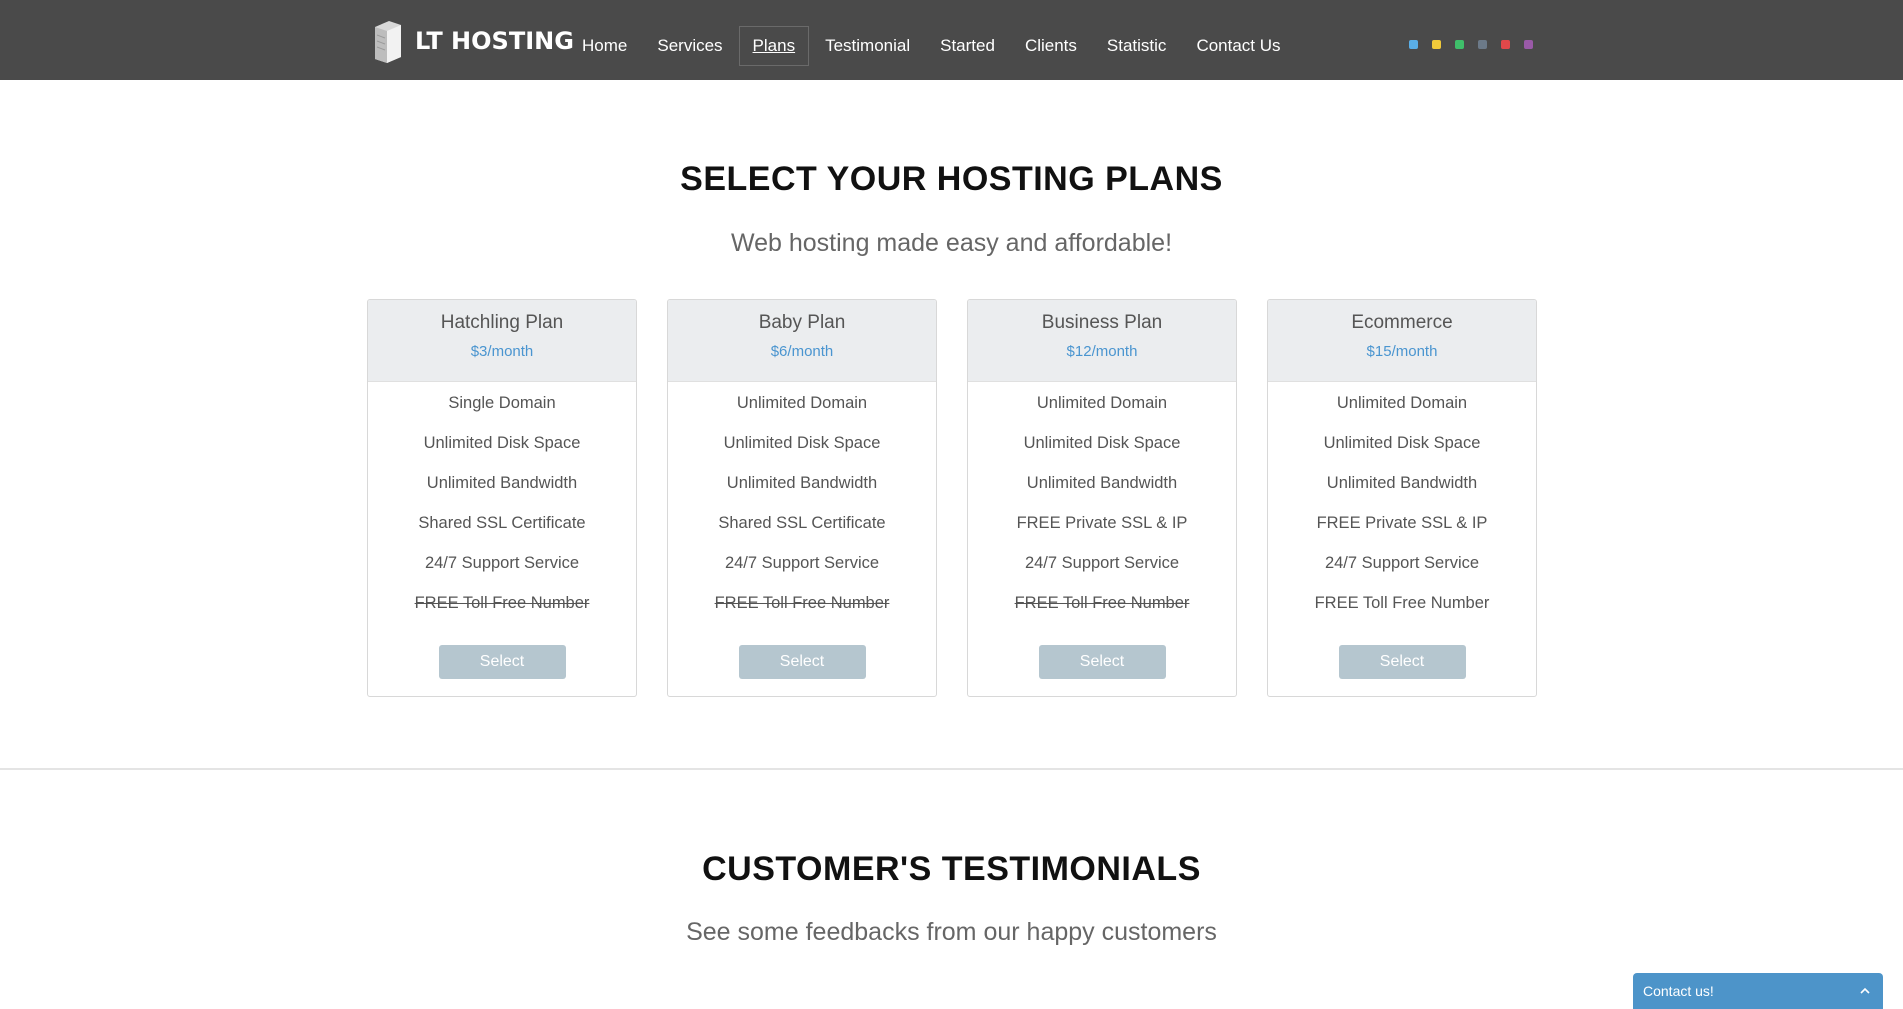  What do you see at coordinates (1505, 44) in the screenshot?
I see `theme-swatch-red` at bounding box center [1505, 44].